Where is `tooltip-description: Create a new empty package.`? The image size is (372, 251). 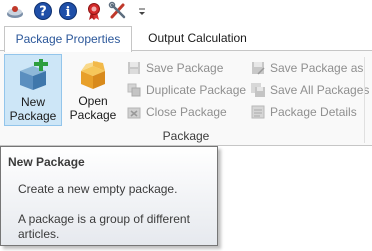 tooltip-description: Create a new empty package. is located at coordinates (98, 189).